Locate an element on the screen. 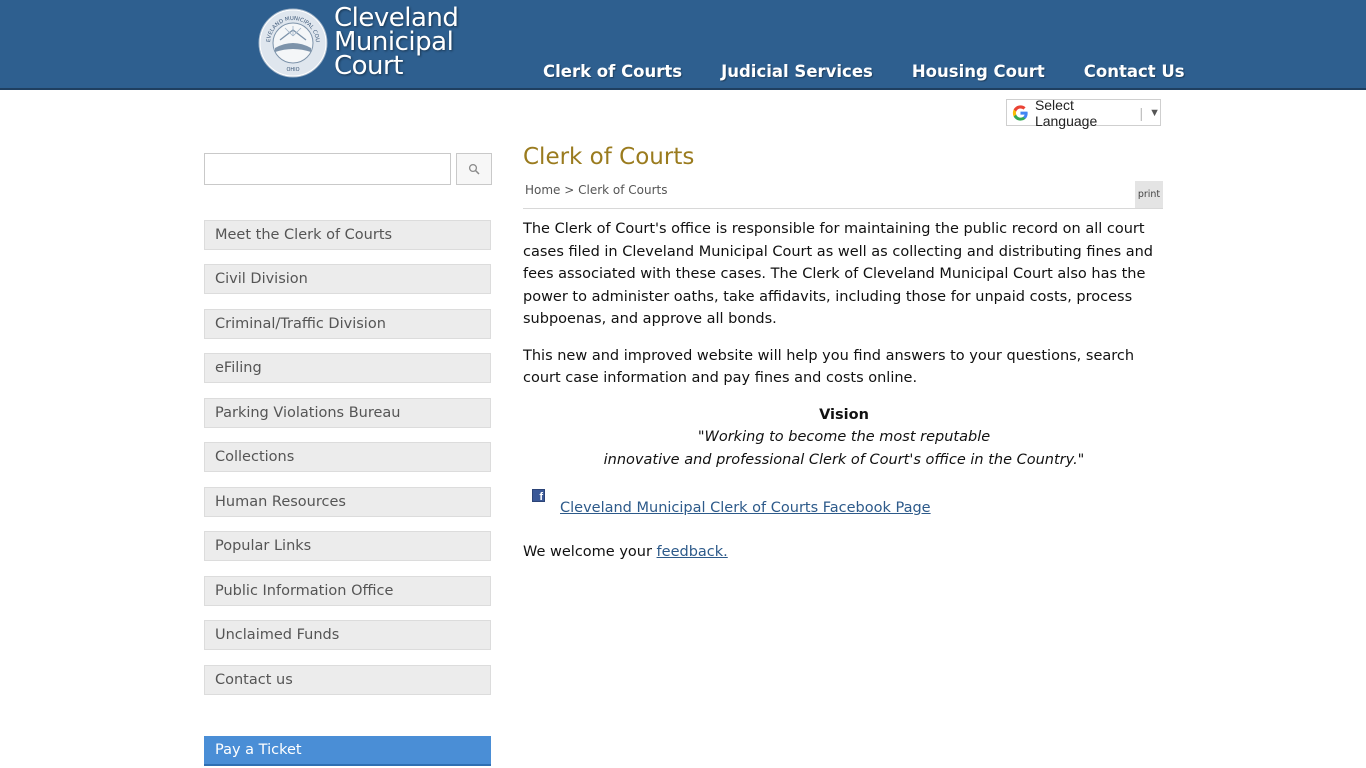  court-seal-icon: CLEVELAND MUNICIPAL COURT OHIO is located at coordinates (293, 43).